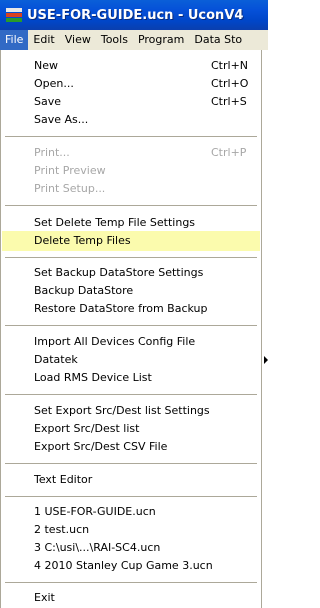  Describe the element at coordinates (93, 377) in the screenshot. I see `menu-item-load-rms-label: Load RMS Device List` at that location.